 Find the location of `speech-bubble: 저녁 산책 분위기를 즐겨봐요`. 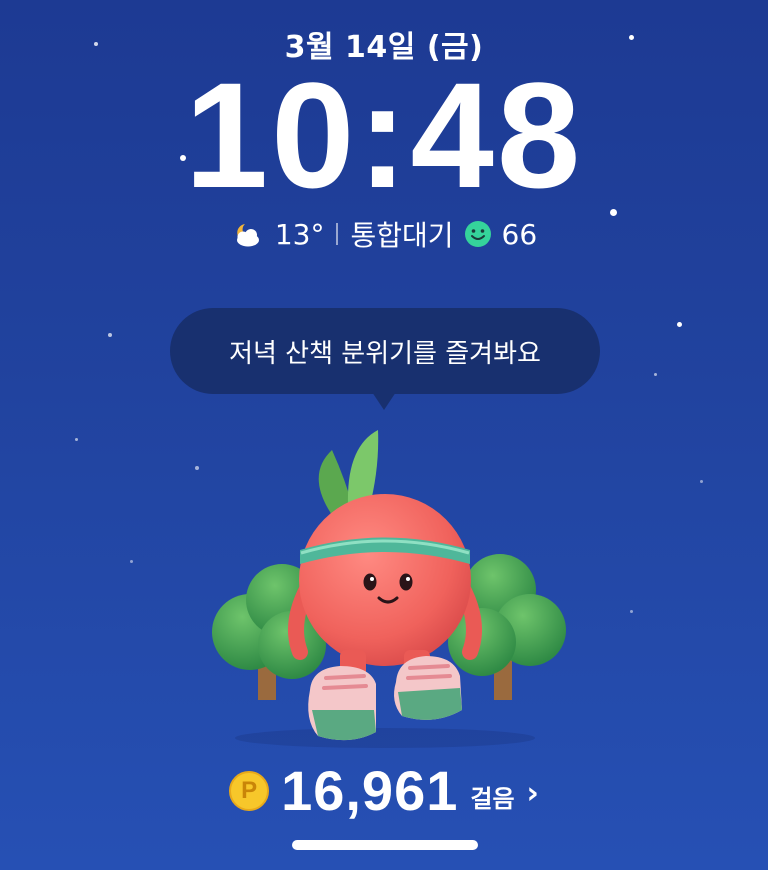

speech-bubble: 저녁 산책 분위기를 즐겨봐요 is located at coordinates (385, 351).